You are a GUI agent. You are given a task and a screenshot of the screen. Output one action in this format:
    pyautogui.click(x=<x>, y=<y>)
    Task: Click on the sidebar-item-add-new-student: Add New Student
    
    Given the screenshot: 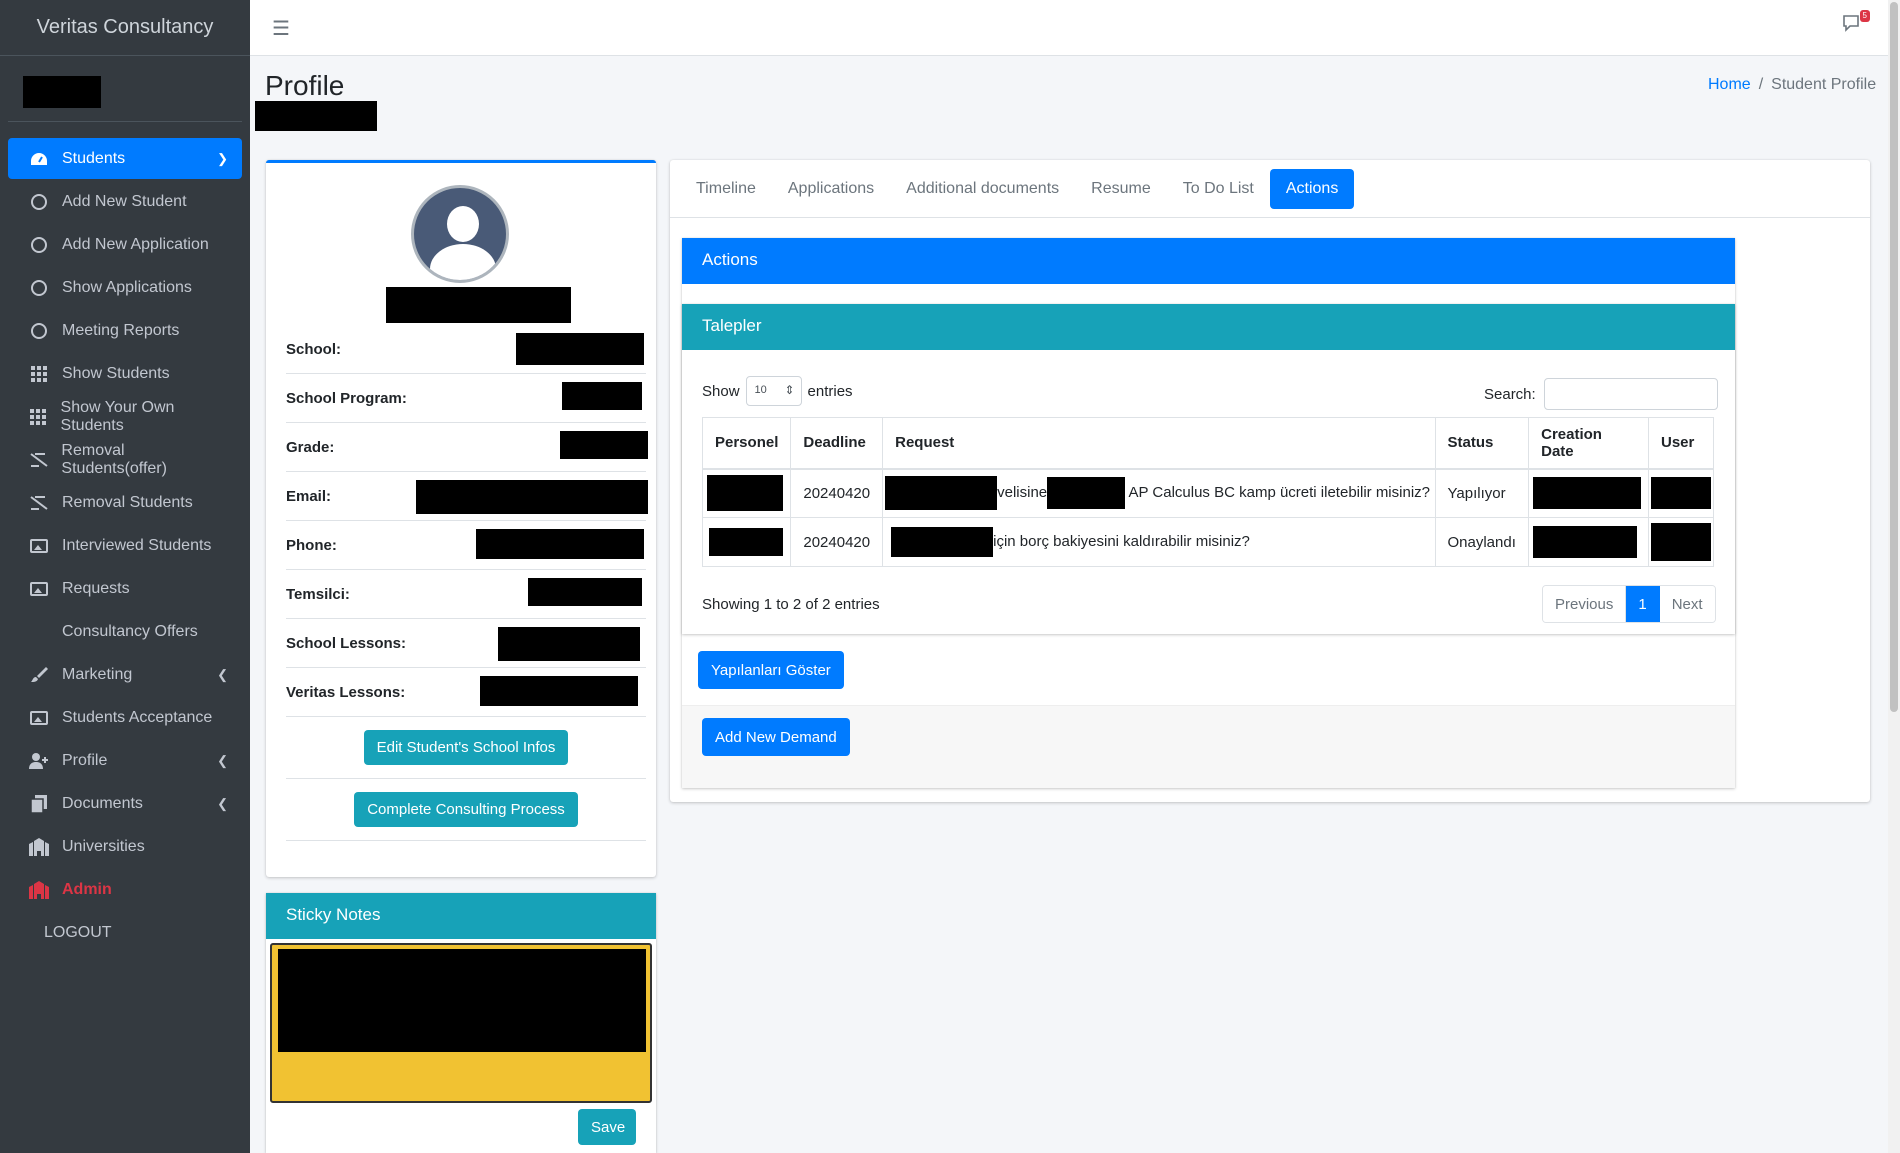 What is the action you would take?
    pyautogui.click(x=125, y=201)
    